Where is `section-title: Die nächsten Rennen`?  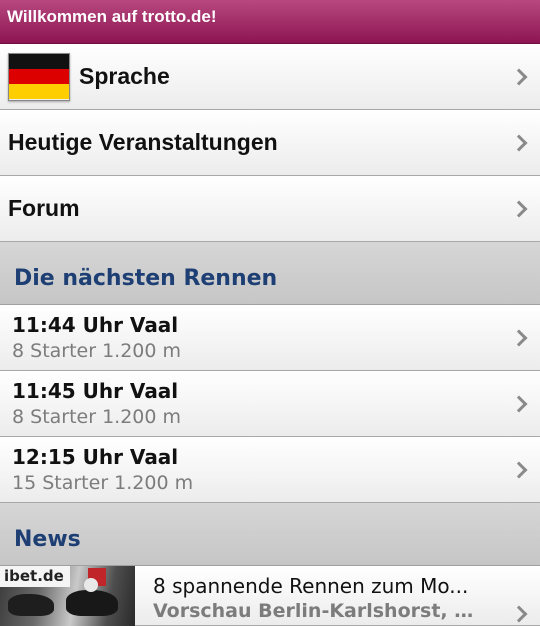 section-title: Die nächsten Rennen is located at coordinates (146, 278).